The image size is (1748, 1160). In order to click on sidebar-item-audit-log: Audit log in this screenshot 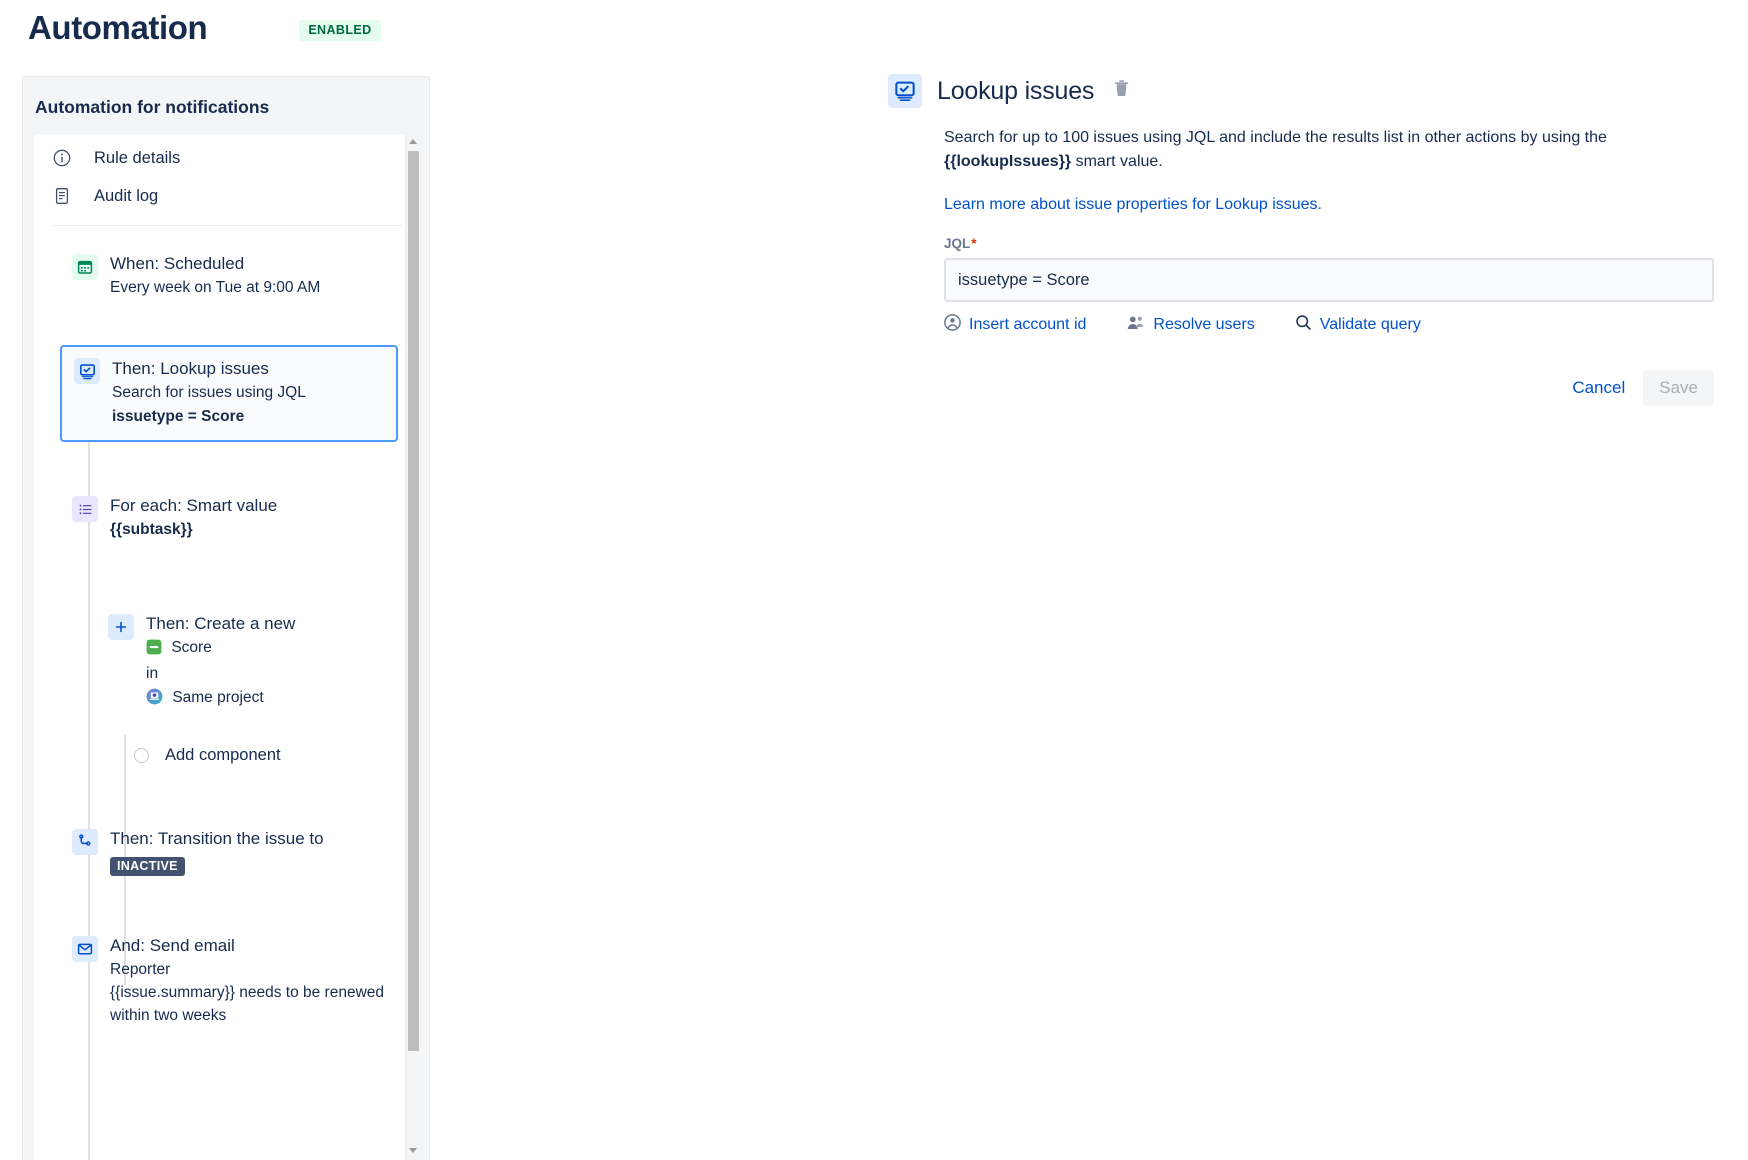, I will do `click(227, 196)`.